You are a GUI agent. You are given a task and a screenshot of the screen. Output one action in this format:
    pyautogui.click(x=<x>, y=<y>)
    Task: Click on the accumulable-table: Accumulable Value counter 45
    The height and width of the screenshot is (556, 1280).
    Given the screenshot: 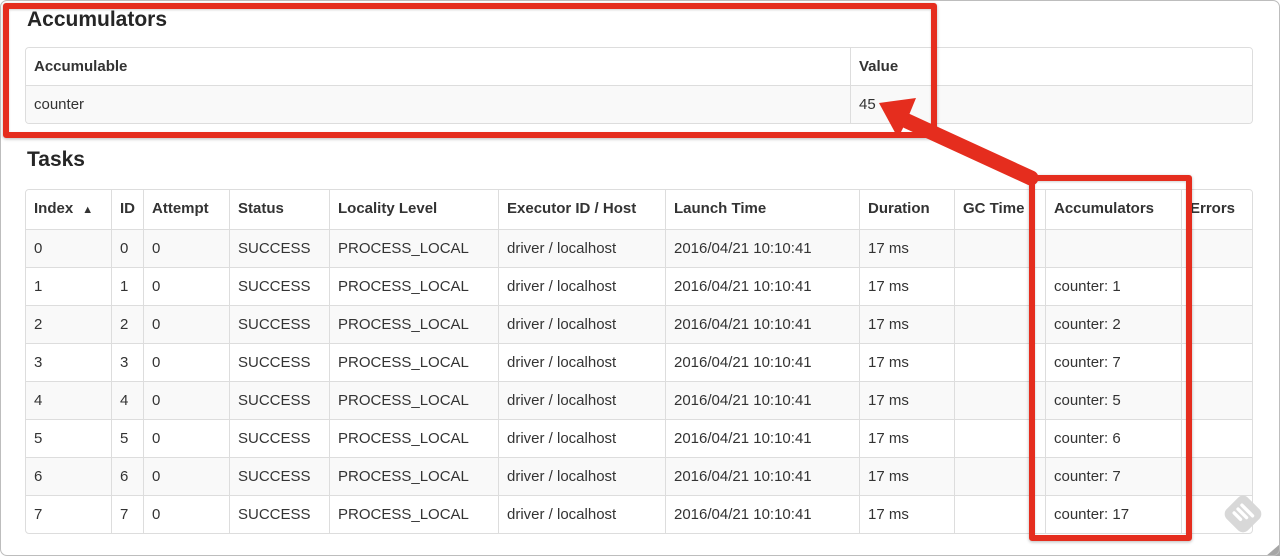 What is the action you would take?
    pyautogui.click(x=639, y=85)
    